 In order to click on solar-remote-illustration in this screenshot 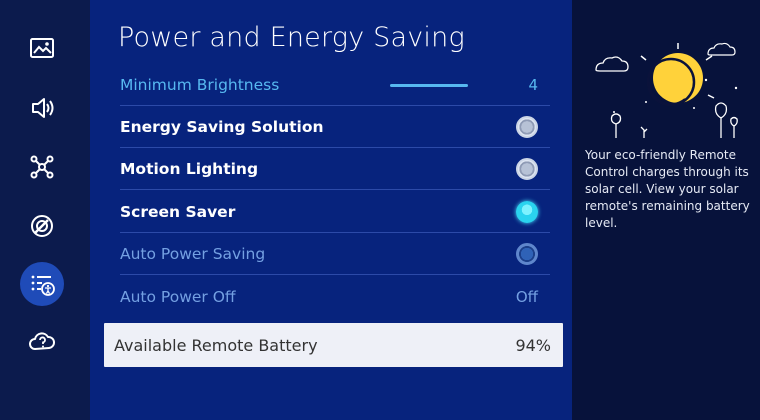, I will do `click(666, 90)`.